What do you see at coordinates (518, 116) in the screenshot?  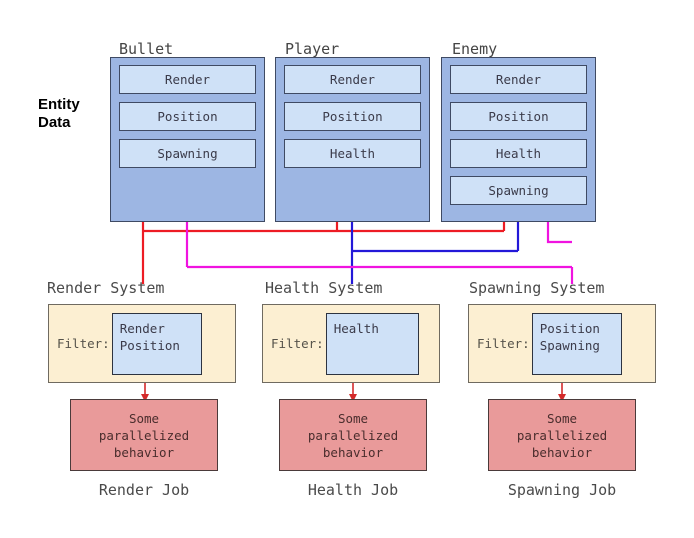 I see `component-enemy-position: Position` at bounding box center [518, 116].